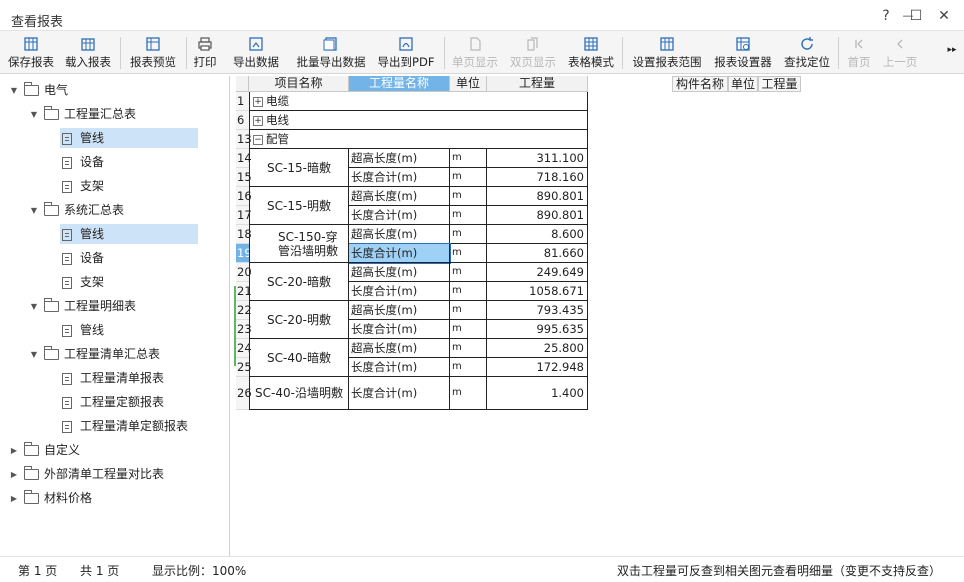 The image size is (964, 582). Describe the element at coordinates (299, 244) in the screenshot. I see `item-name-cell: SC-150-穿管沿墙明敷` at that location.